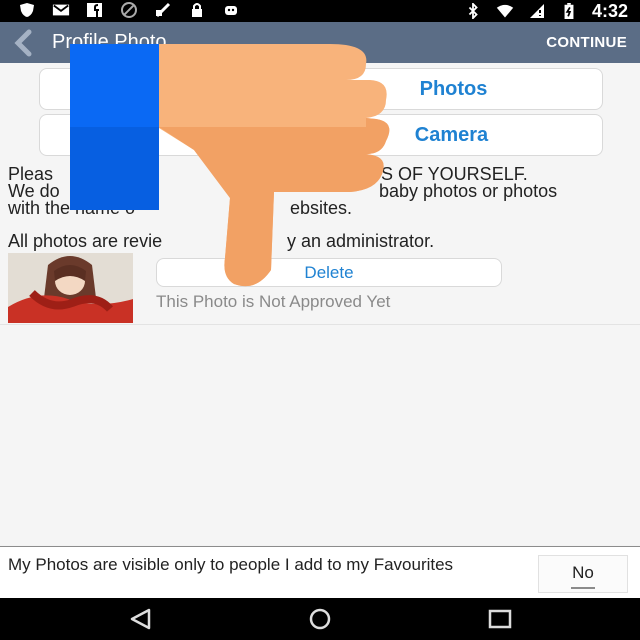 The width and height of the screenshot is (640, 640). I want to click on back-icon, so click(23, 43).